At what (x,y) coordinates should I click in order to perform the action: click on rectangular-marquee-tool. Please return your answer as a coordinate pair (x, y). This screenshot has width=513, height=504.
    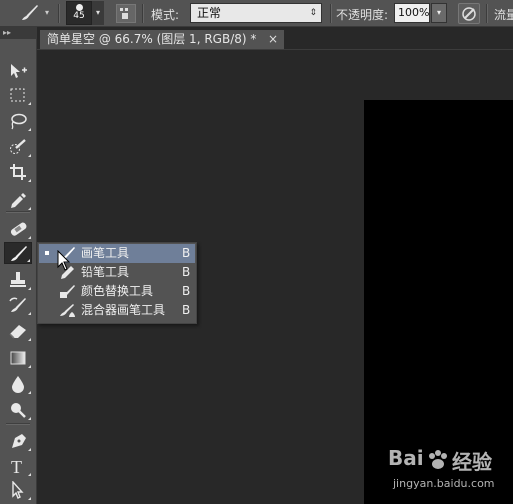
    Looking at the image, I should click on (18, 95).